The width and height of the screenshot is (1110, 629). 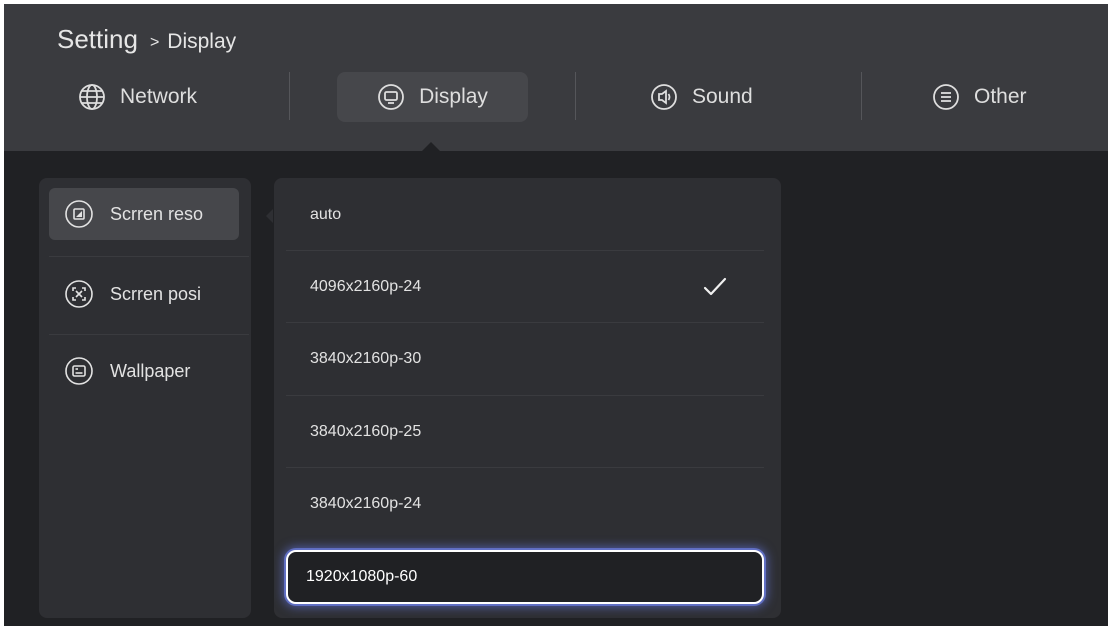 What do you see at coordinates (146, 39) in the screenshot?
I see `breadcrumb: Setting > Display` at bounding box center [146, 39].